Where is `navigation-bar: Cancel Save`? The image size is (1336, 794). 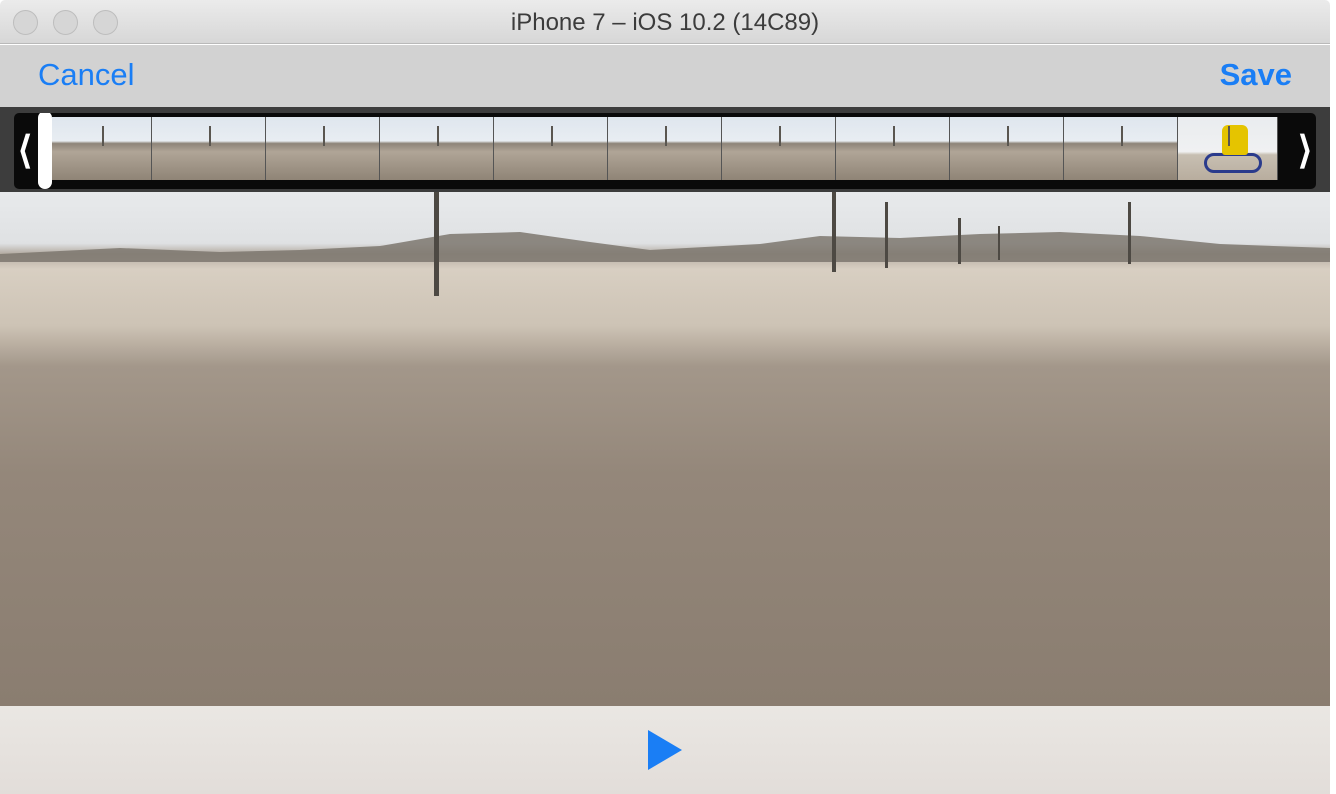 navigation-bar: Cancel Save is located at coordinates (665, 76).